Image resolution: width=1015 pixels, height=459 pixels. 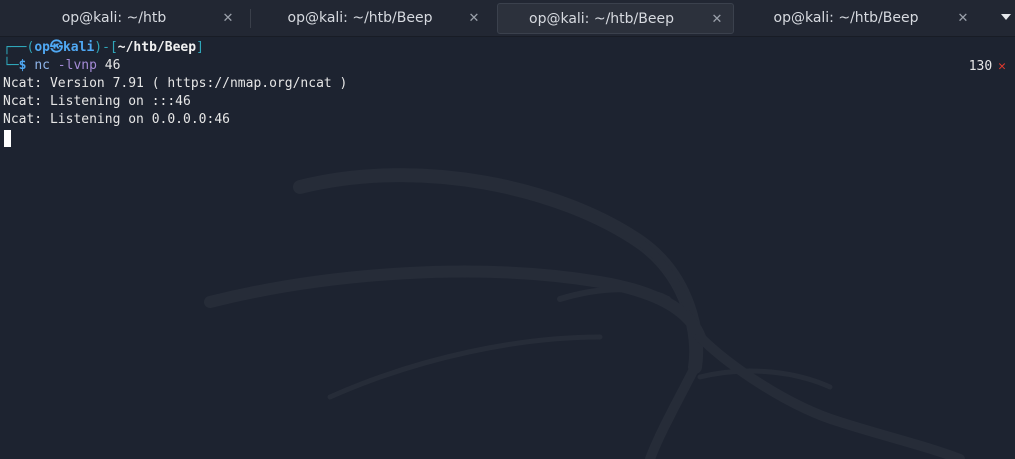 What do you see at coordinates (116, 119) in the screenshot?
I see `output-line-3: Ncat: Listening on 0.0.0.0:46` at bounding box center [116, 119].